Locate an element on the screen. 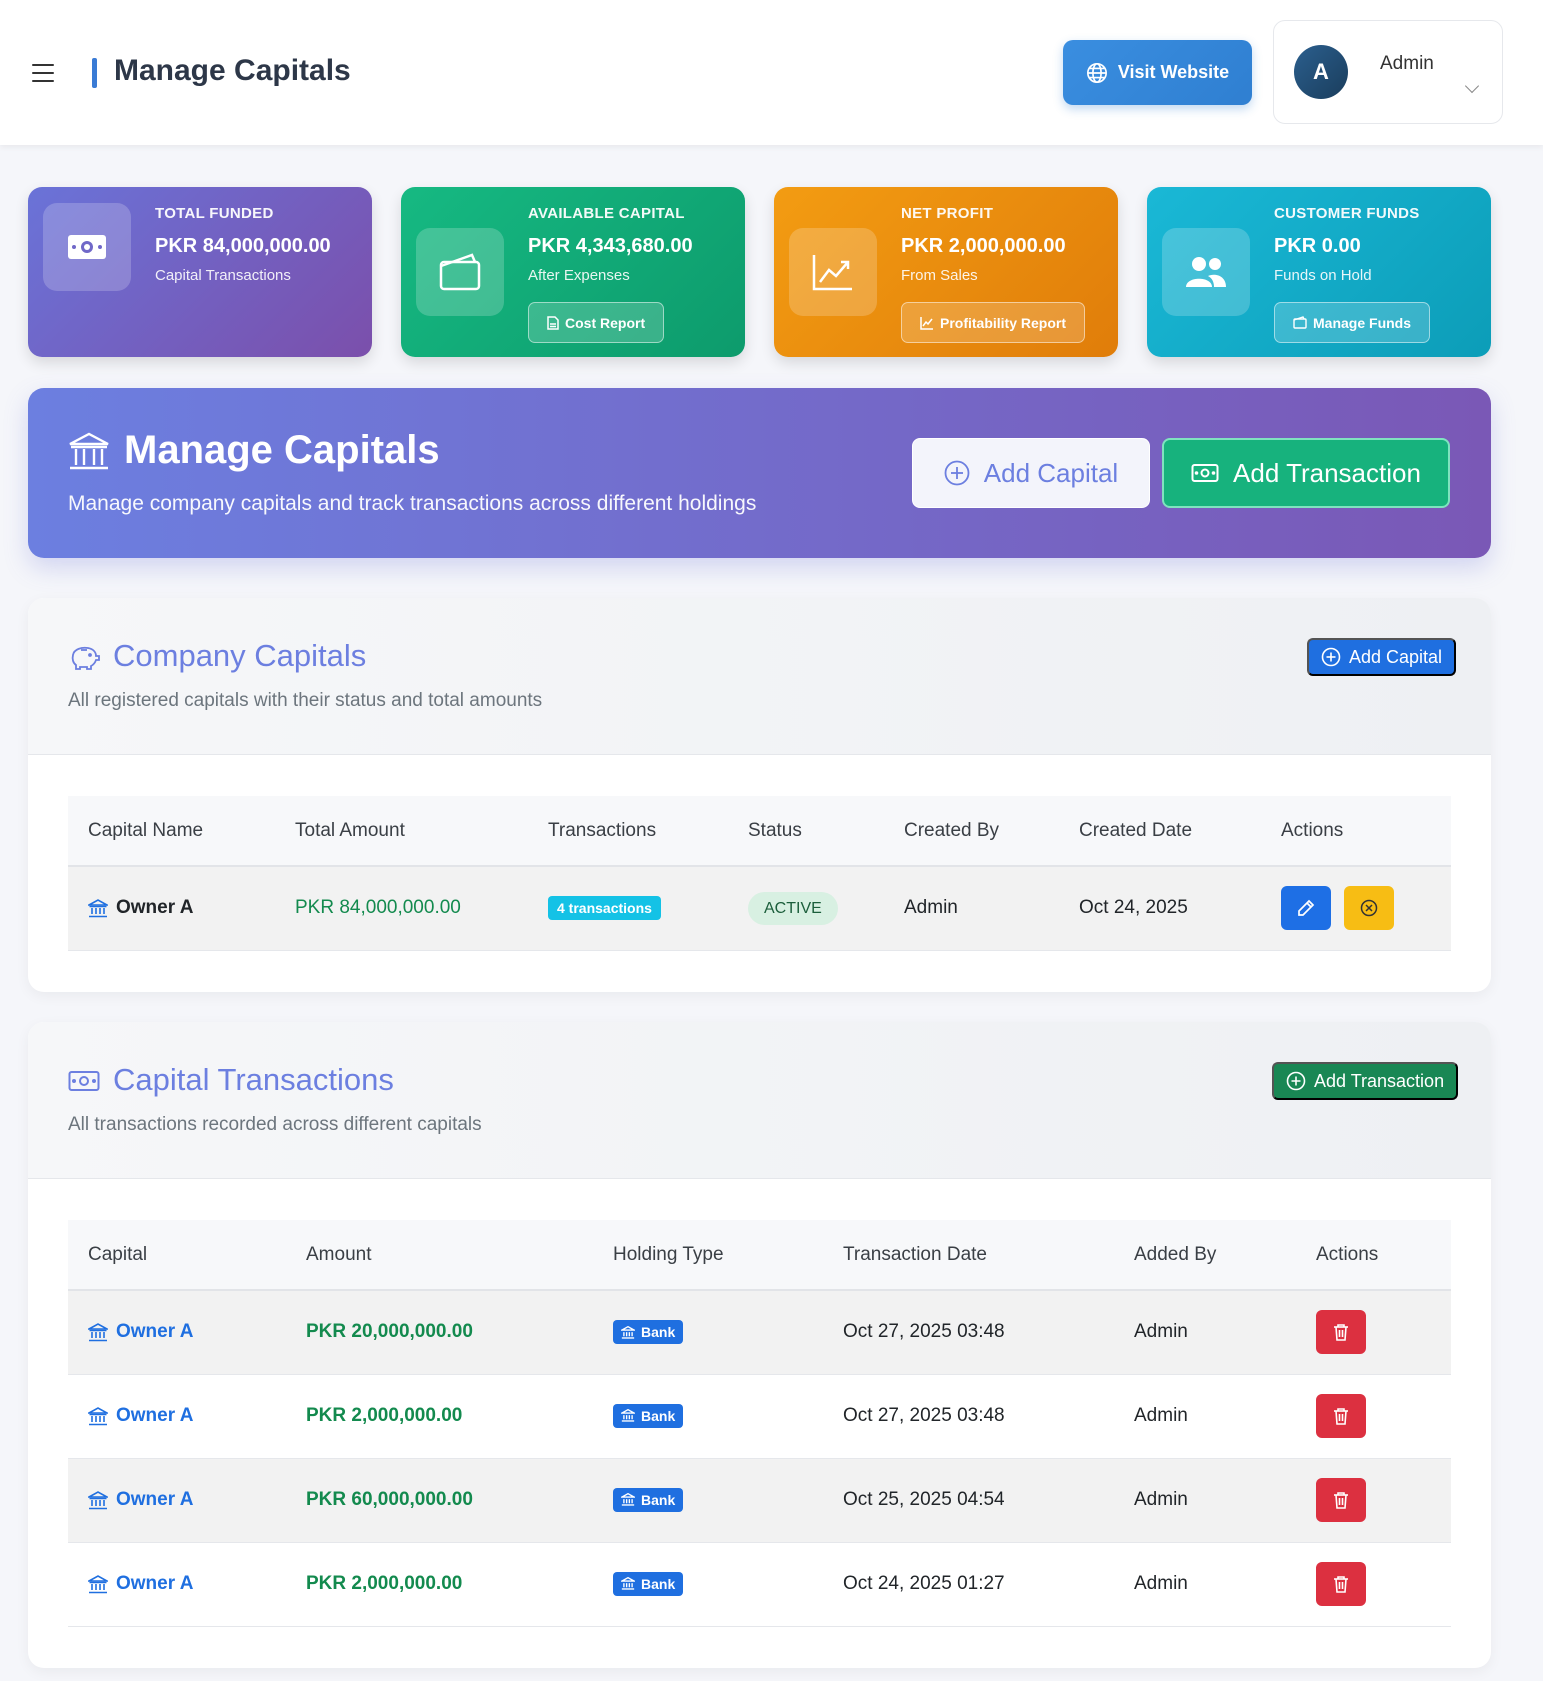 The height and width of the screenshot is (1681, 1543). stat-sub: Funds on Hold is located at coordinates (1323, 275).